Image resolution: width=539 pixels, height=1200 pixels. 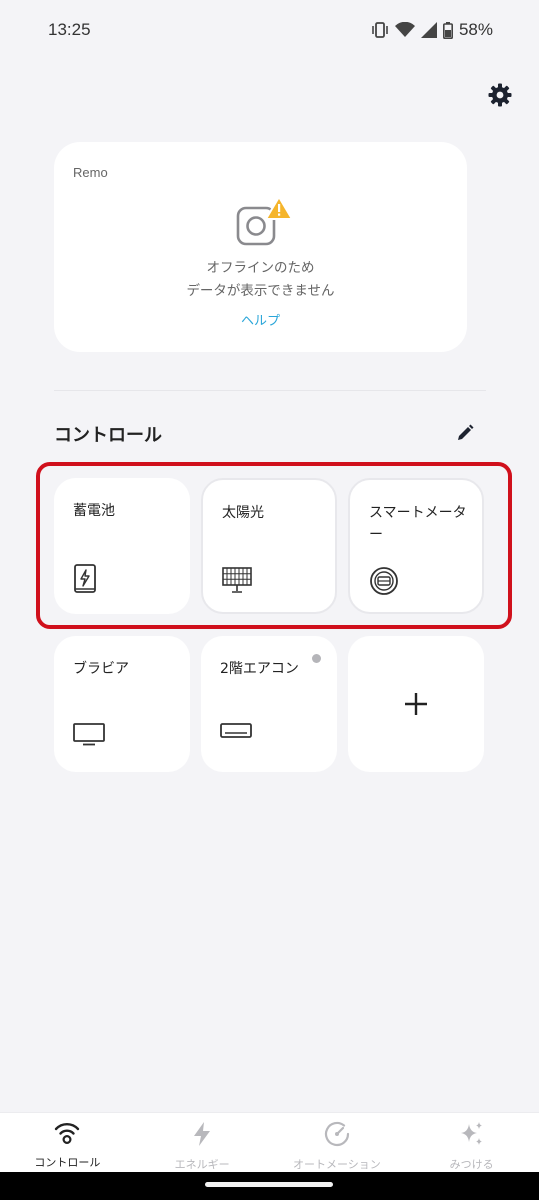 What do you see at coordinates (108, 435) in the screenshot?
I see `controls-section-title: コントロール` at bounding box center [108, 435].